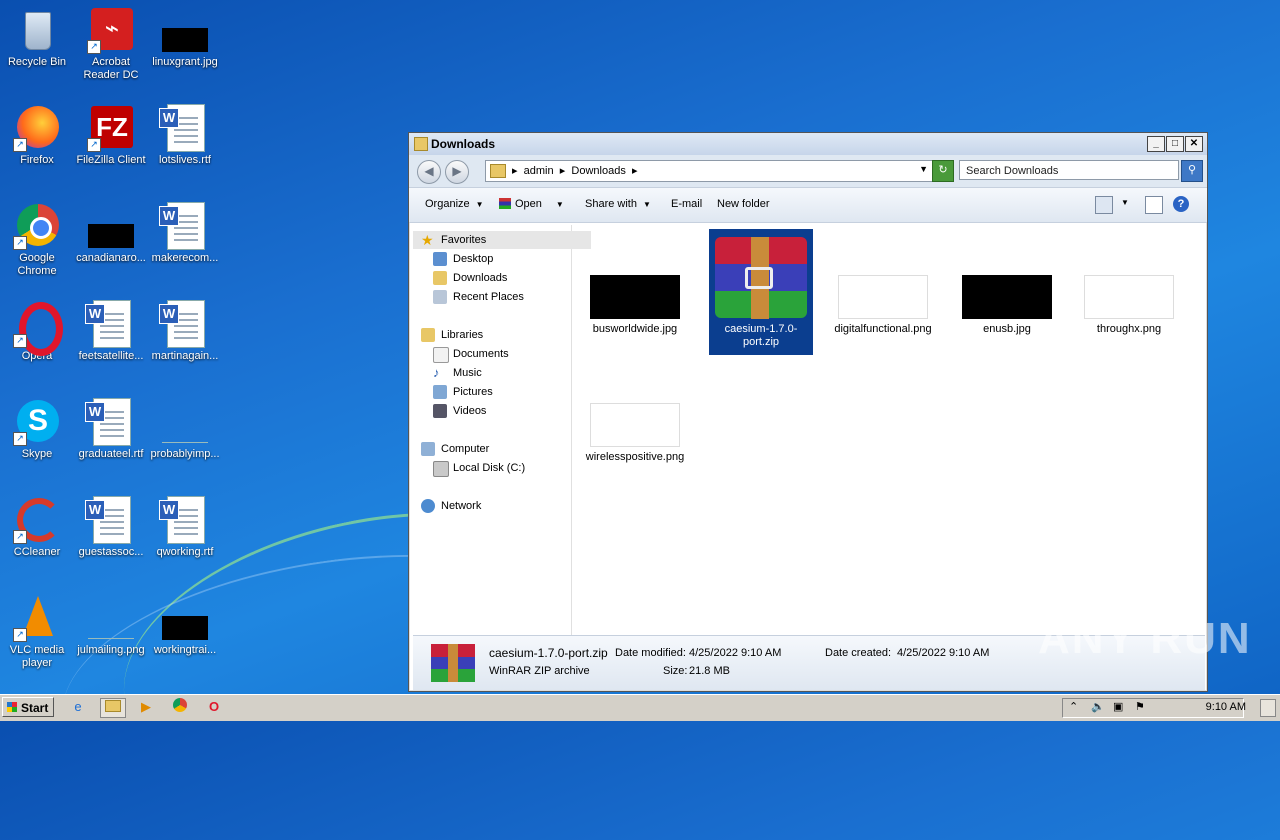 This screenshot has height=840, width=1280. Describe the element at coordinates (943, 171) in the screenshot. I see `refresh-button: ↻` at that location.